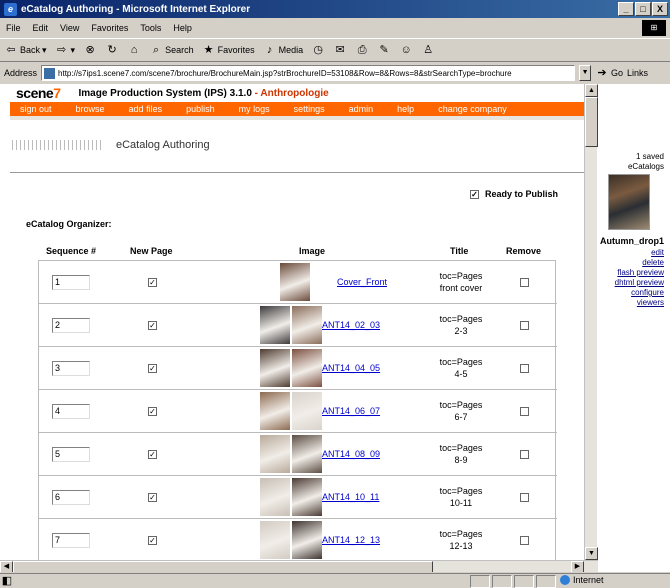 The image size is (670, 588). What do you see at coordinates (6, 566) in the screenshot?
I see `scroll-left-icon: ◀` at bounding box center [6, 566].